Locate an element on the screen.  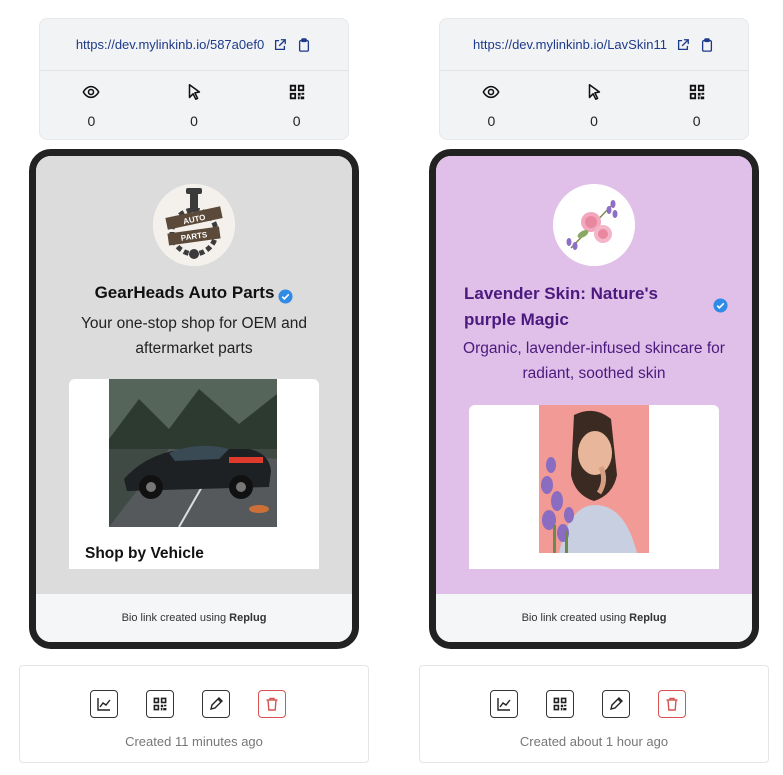
actions-card: Created about 1 hour ago is located at coordinates (594, 714).